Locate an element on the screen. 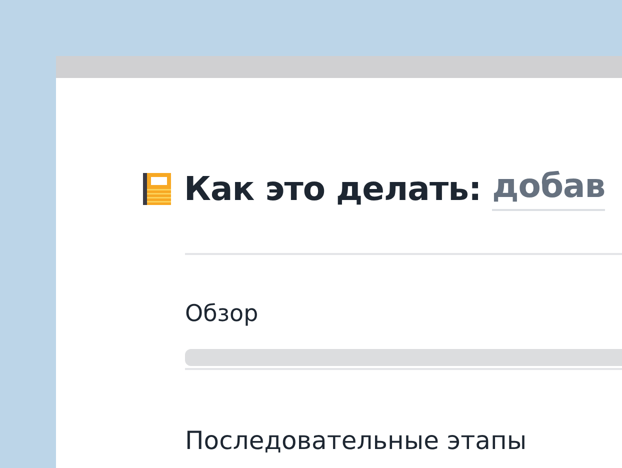 The height and width of the screenshot is (468, 622). section-heading: Последовательные этапы is located at coordinates (356, 440).